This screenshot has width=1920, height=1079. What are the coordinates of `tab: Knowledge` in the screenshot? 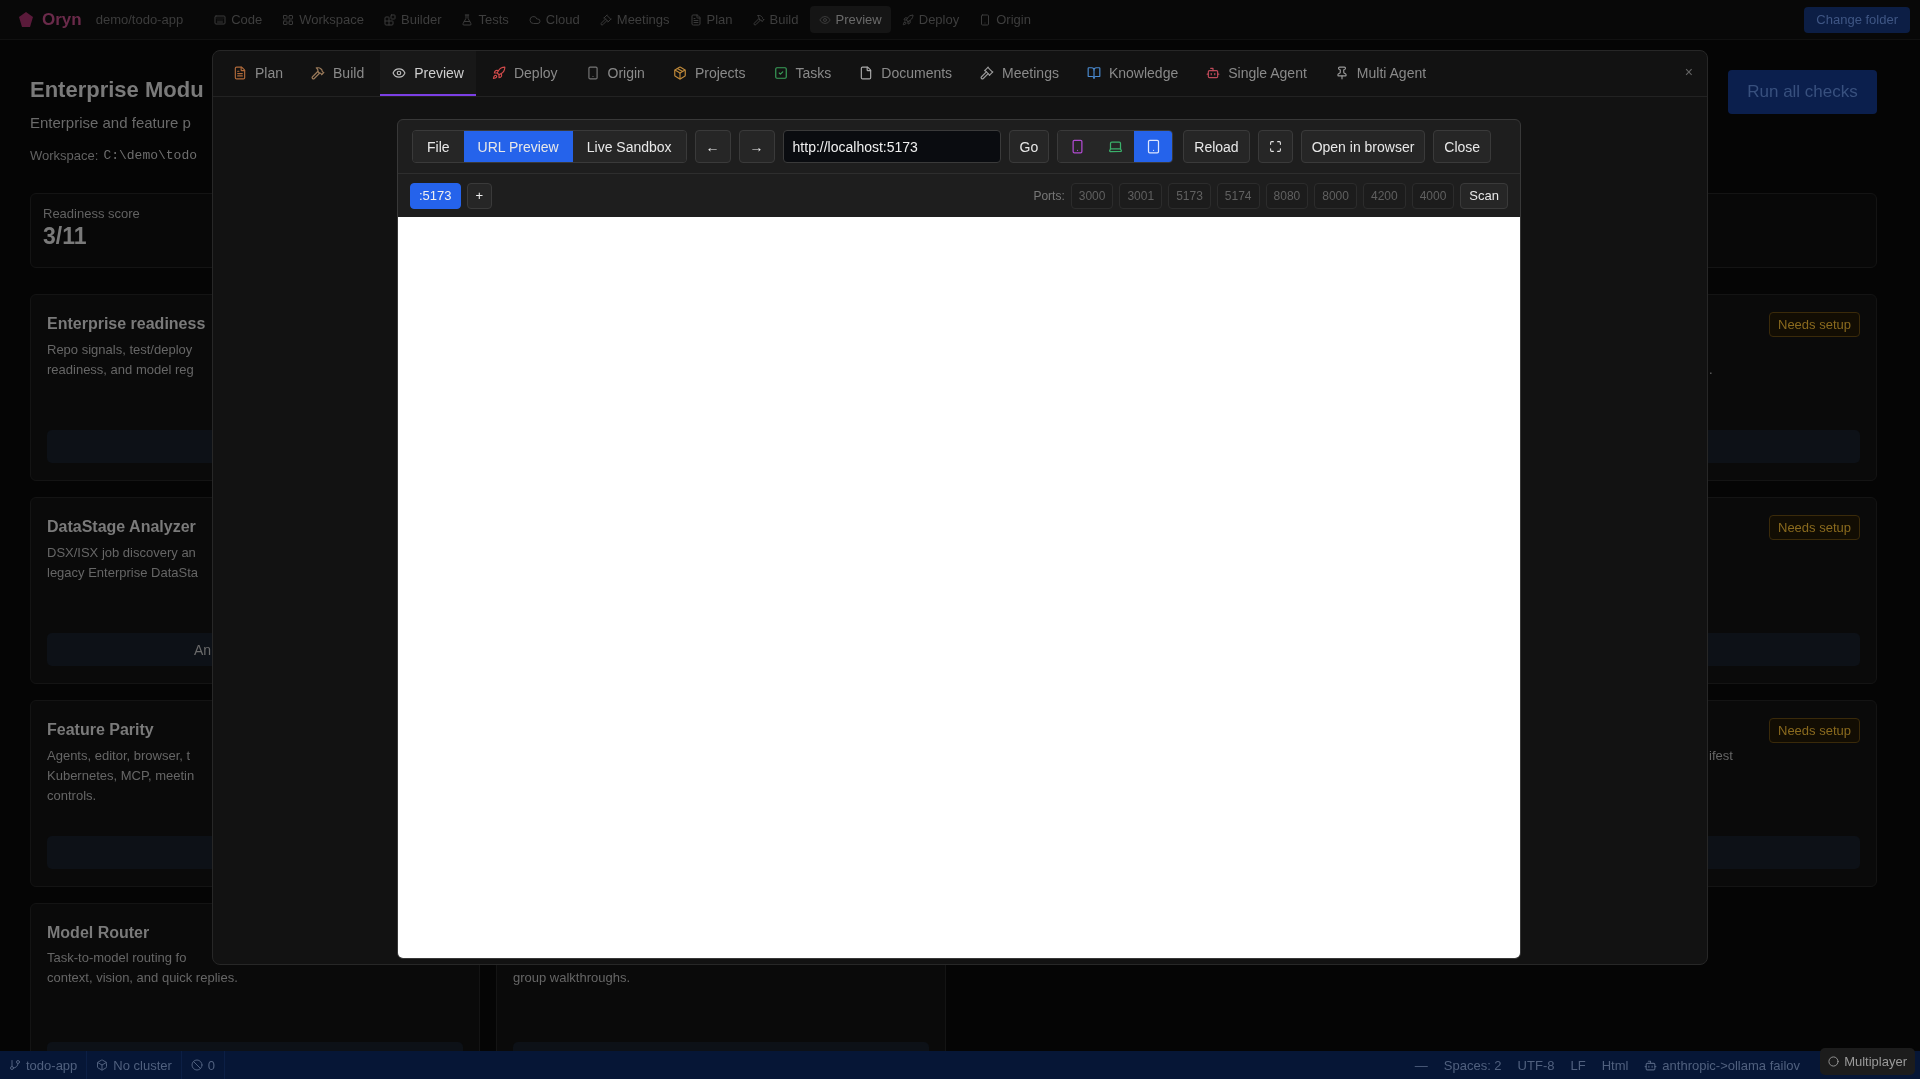 It's located at (1132, 73).